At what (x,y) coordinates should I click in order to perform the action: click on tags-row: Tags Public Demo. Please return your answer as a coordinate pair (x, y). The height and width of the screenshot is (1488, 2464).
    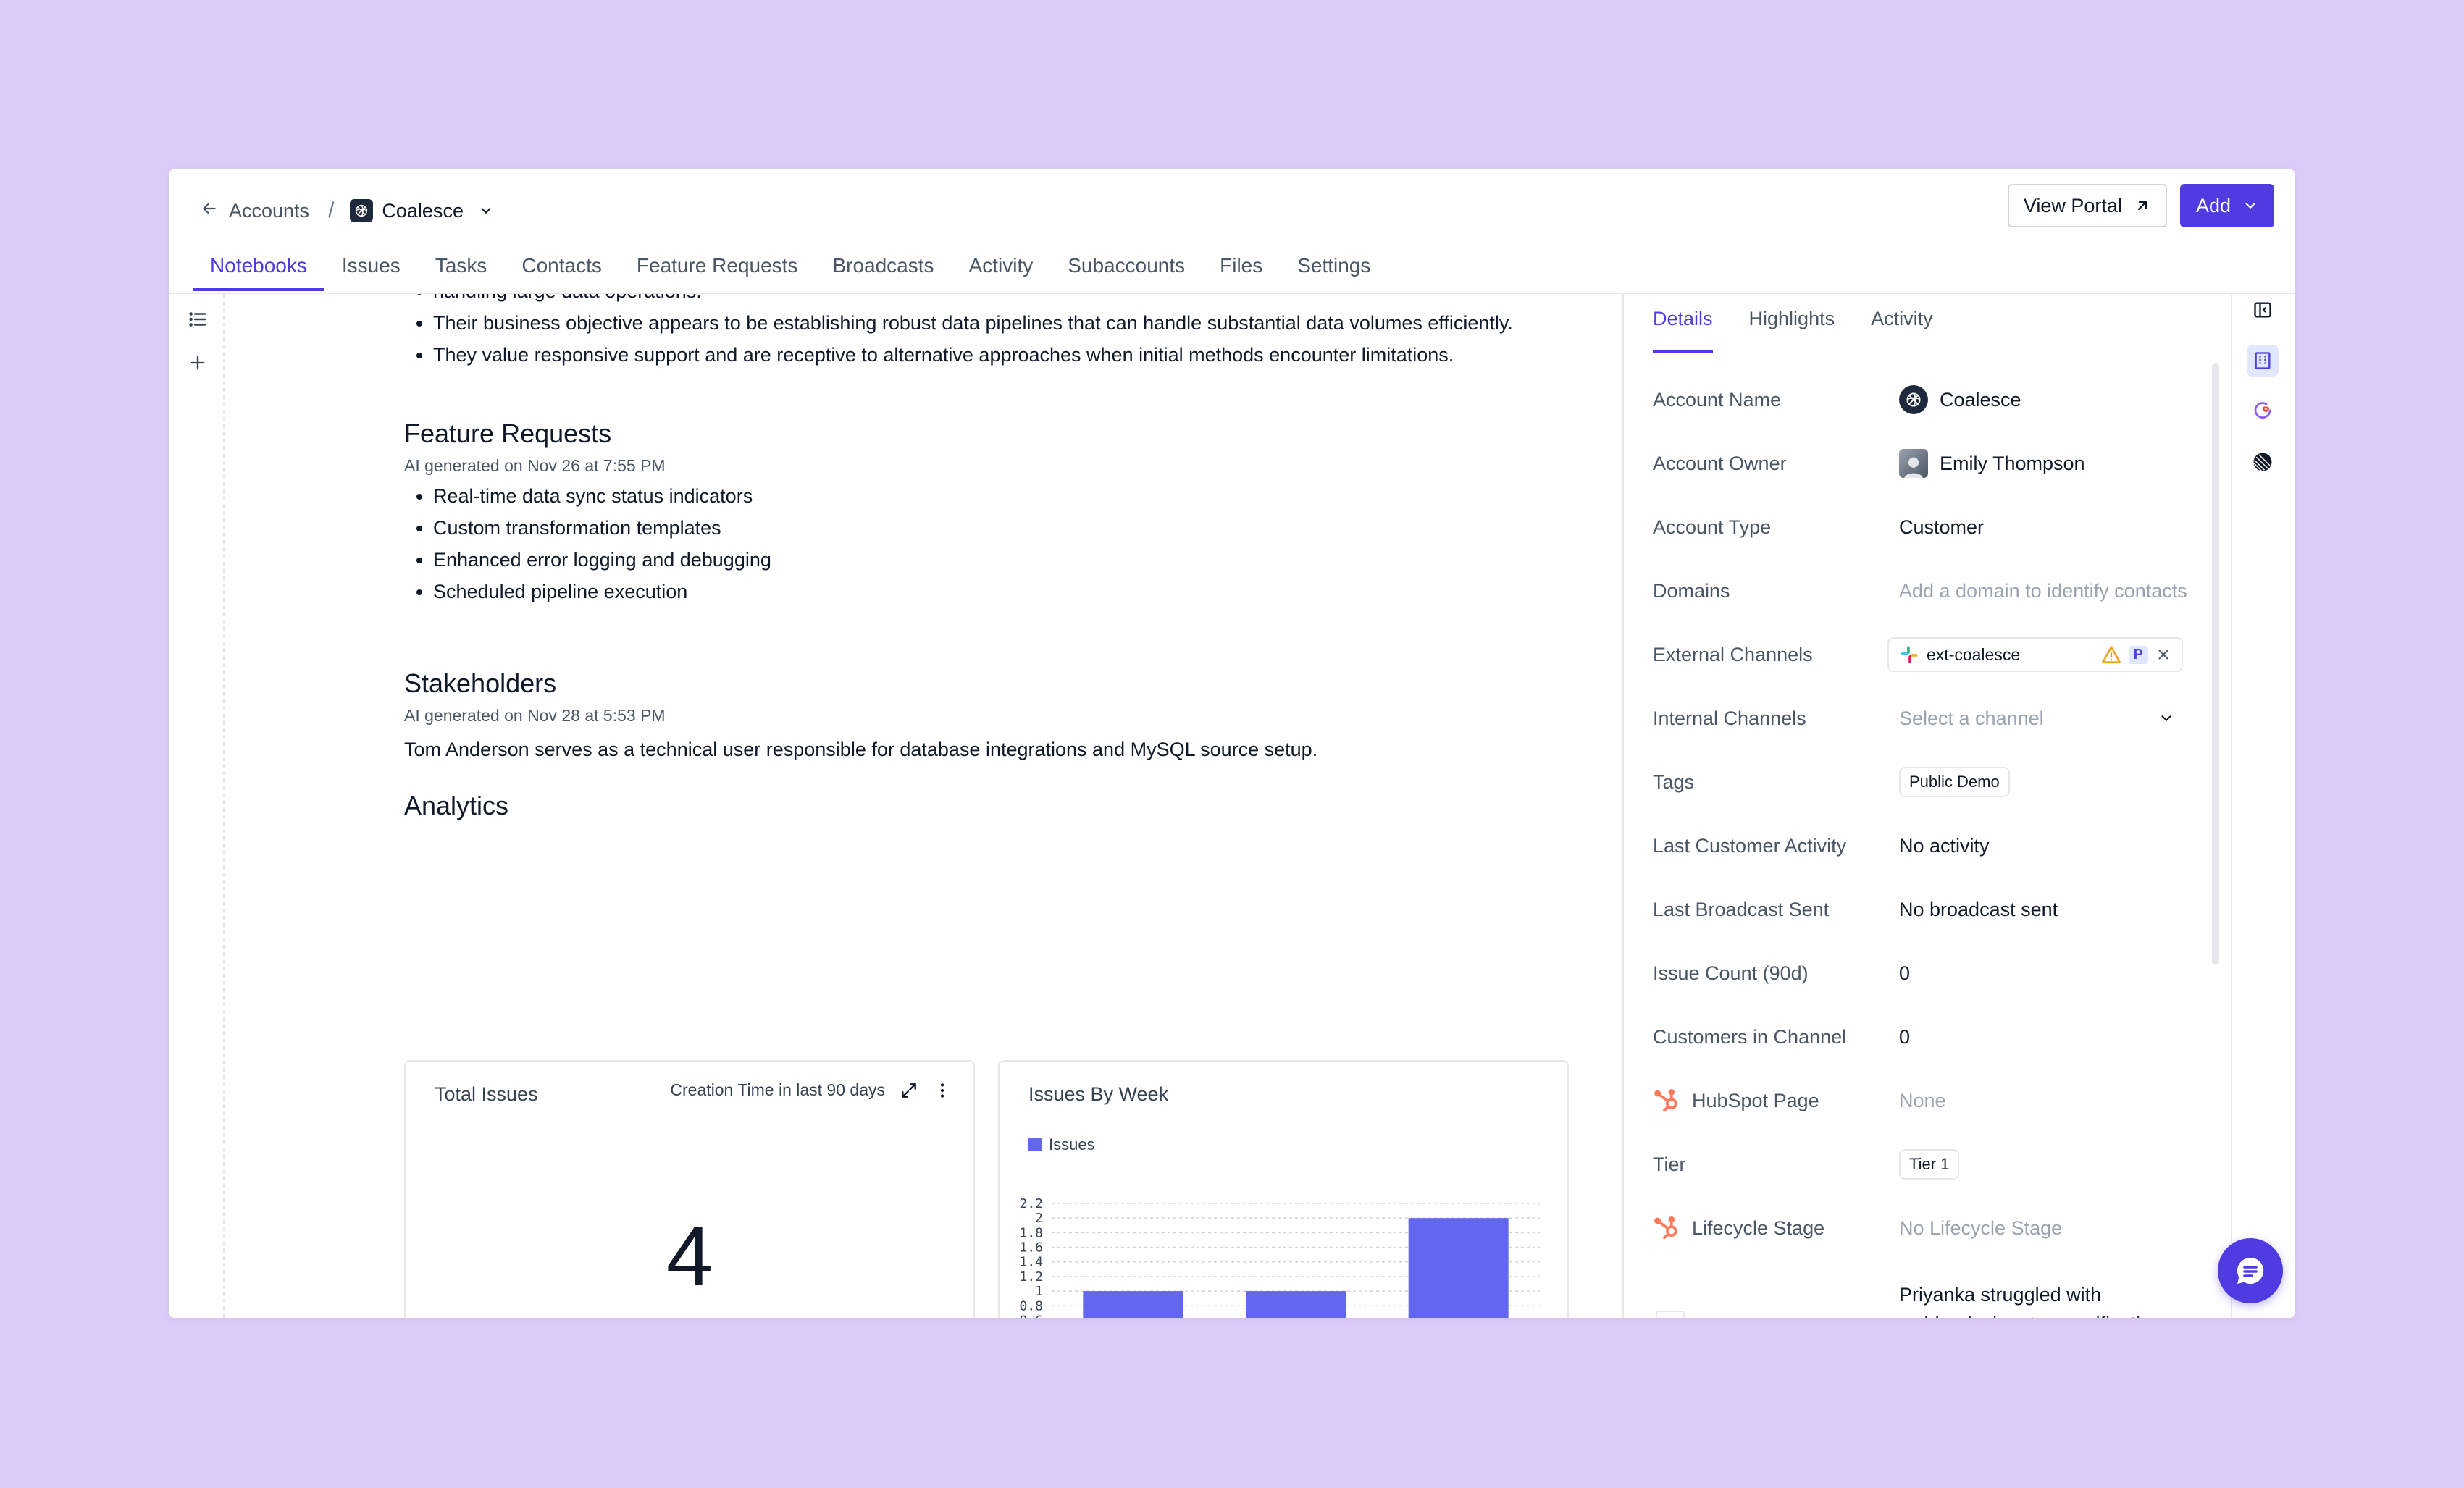
    Looking at the image, I should click on (1935, 782).